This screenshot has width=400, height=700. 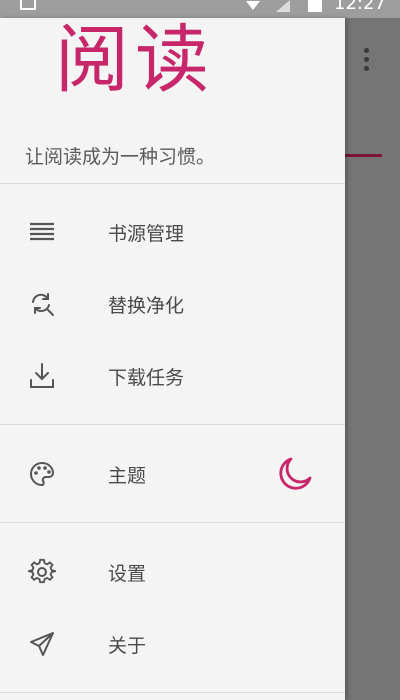 I want to click on battery-icon, so click(x=315, y=6).